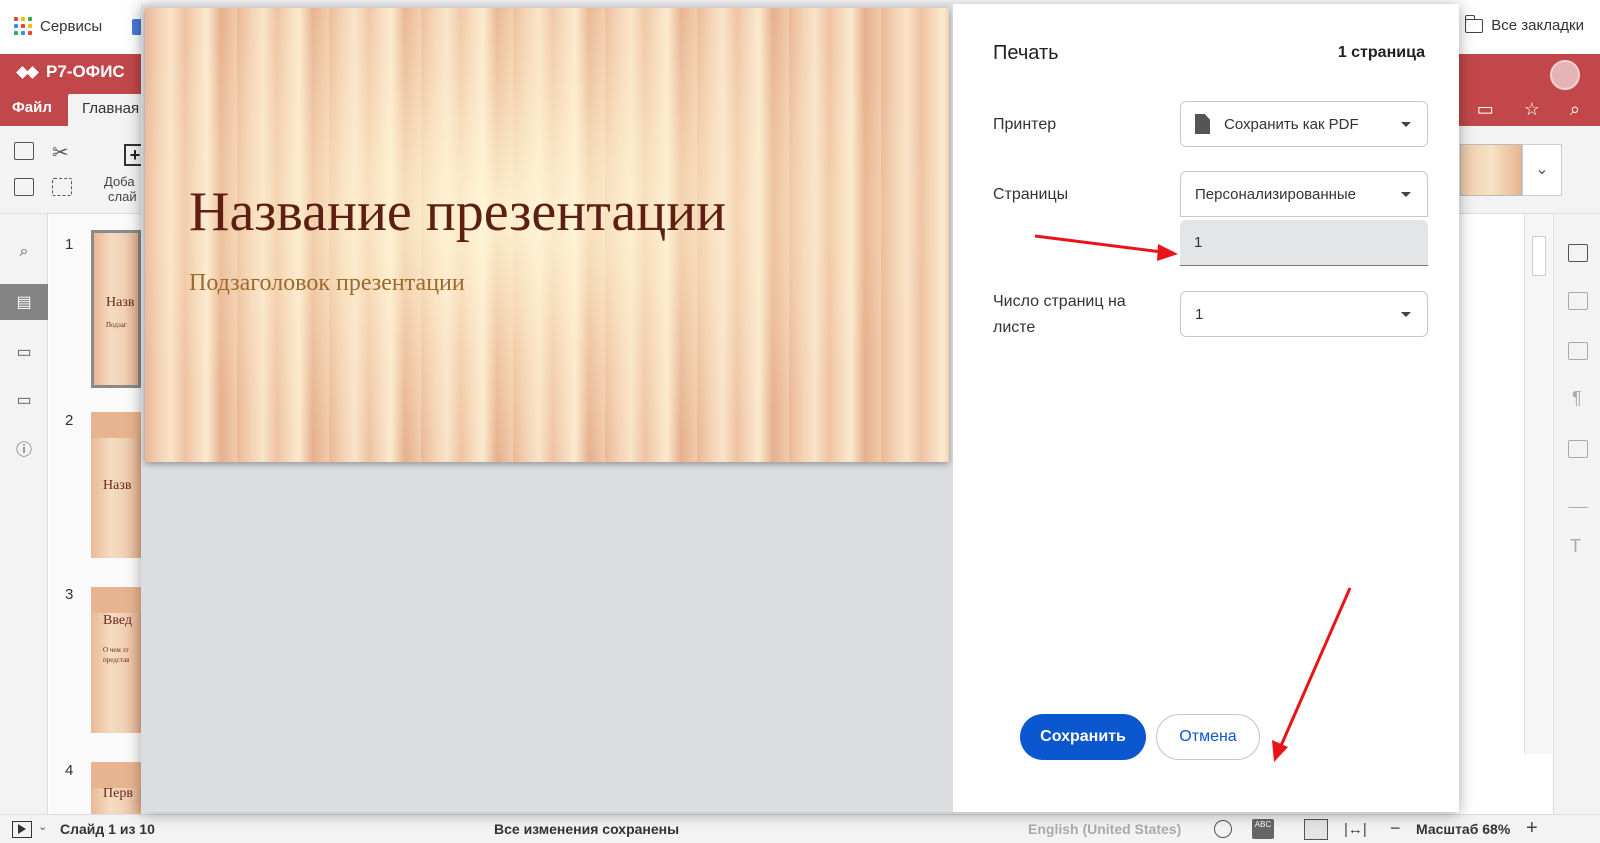 The height and width of the screenshot is (843, 1600). What do you see at coordinates (1491, 170) in the screenshot?
I see `layout-preview` at bounding box center [1491, 170].